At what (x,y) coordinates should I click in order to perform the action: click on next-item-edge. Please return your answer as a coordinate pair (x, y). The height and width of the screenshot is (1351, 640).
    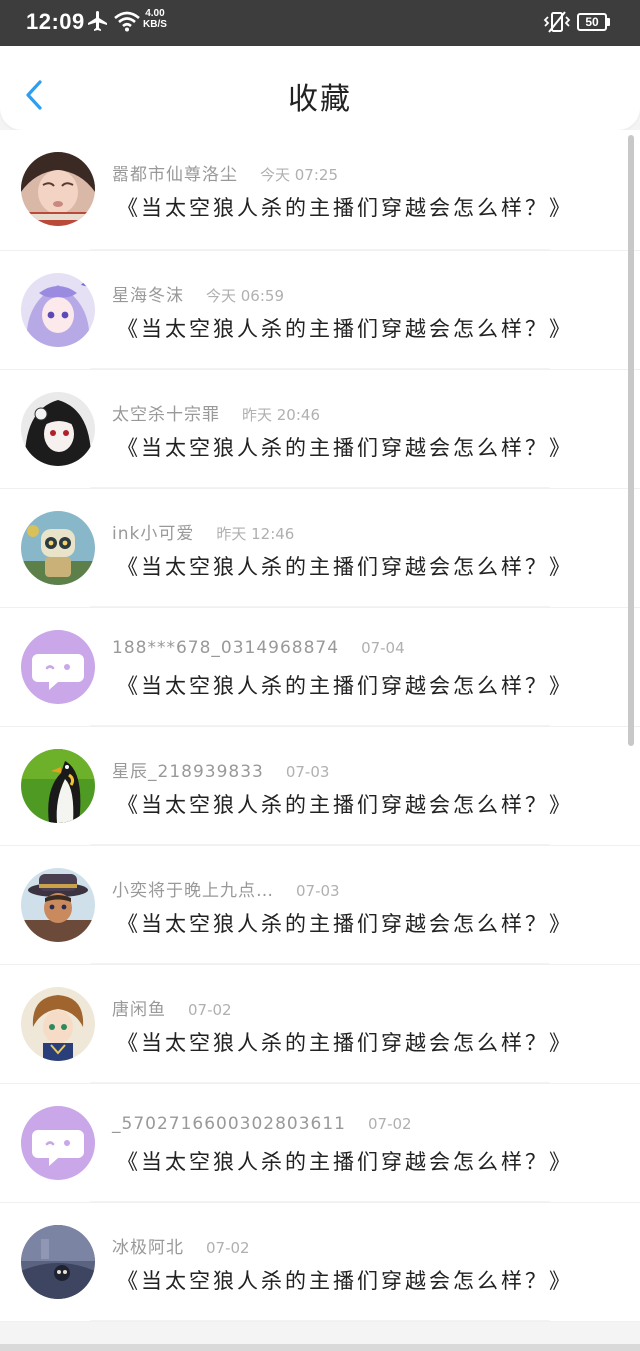
    Looking at the image, I should click on (320, 1347).